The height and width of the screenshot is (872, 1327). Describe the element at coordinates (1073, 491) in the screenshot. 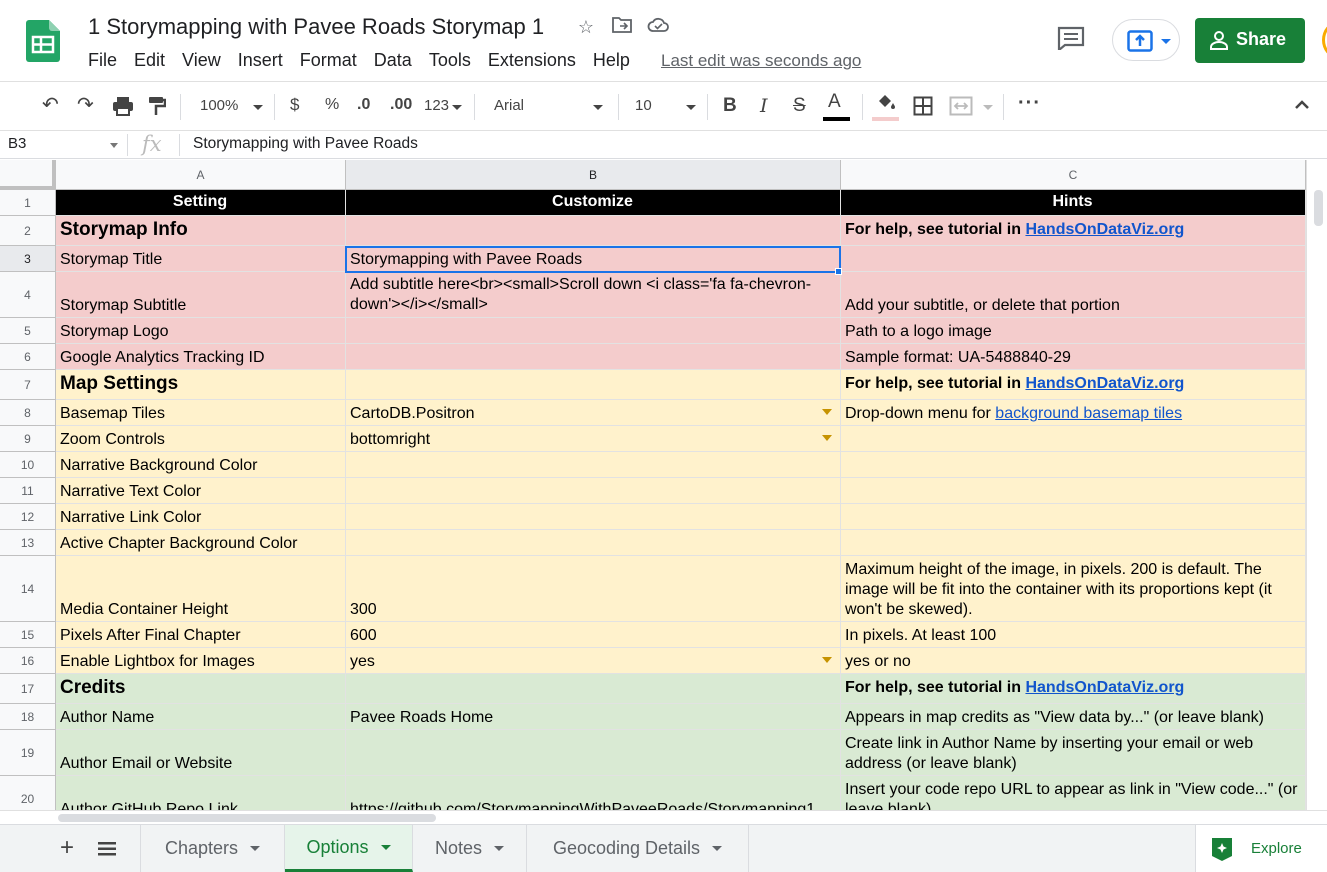

I see `cell-c11` at that location.